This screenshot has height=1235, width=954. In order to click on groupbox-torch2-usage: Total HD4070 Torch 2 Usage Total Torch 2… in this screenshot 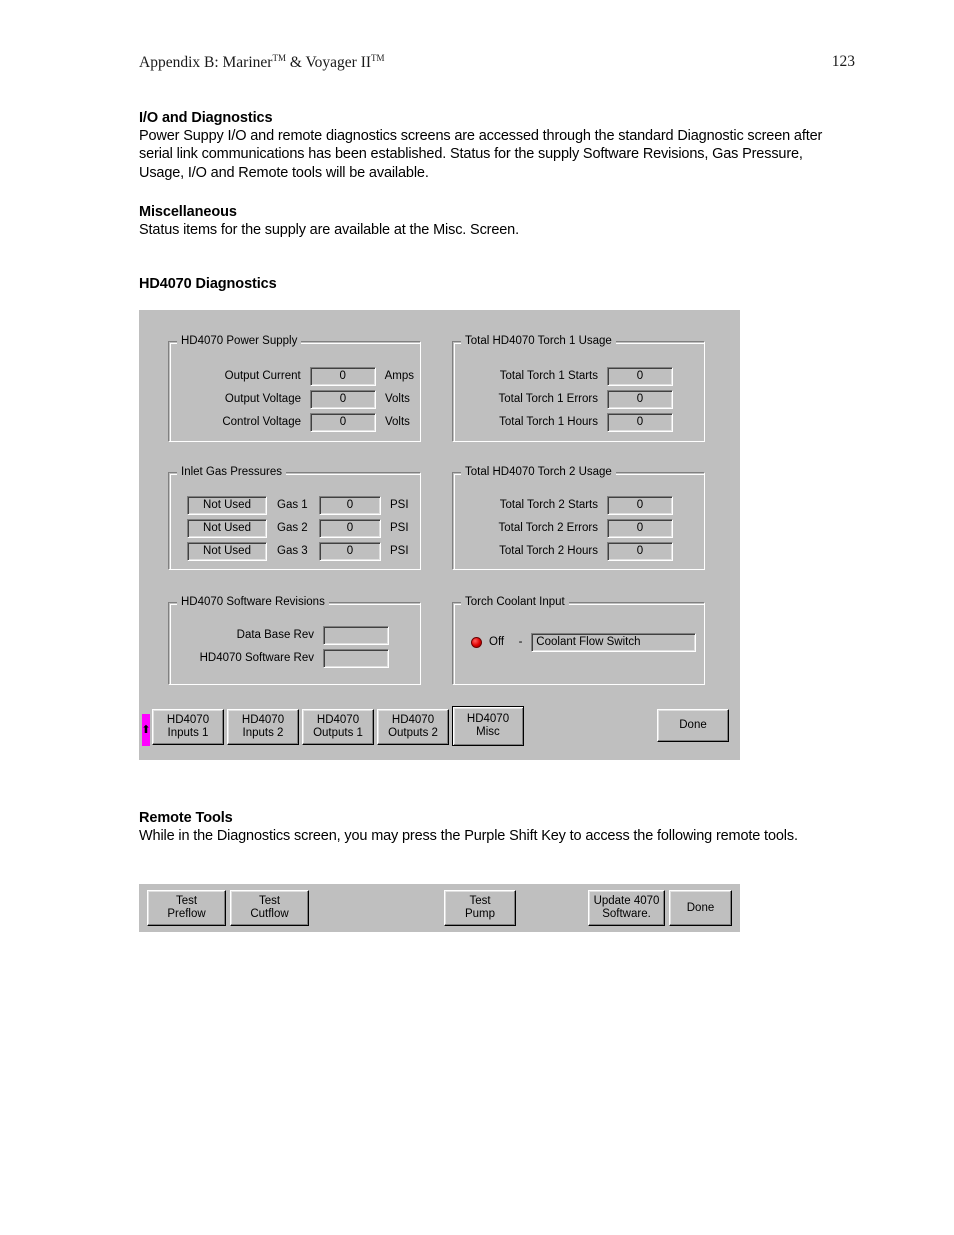, I will do `click(578, 517)`.